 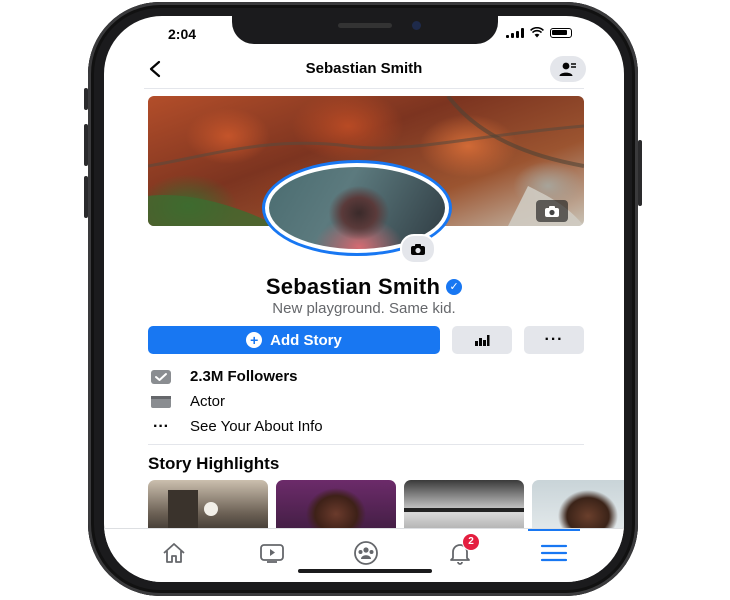 What do you see at coordinates (244, 376) in the screenshot?
I see `followers-count: 2.3M Followers` at bounding box center [244, 376].